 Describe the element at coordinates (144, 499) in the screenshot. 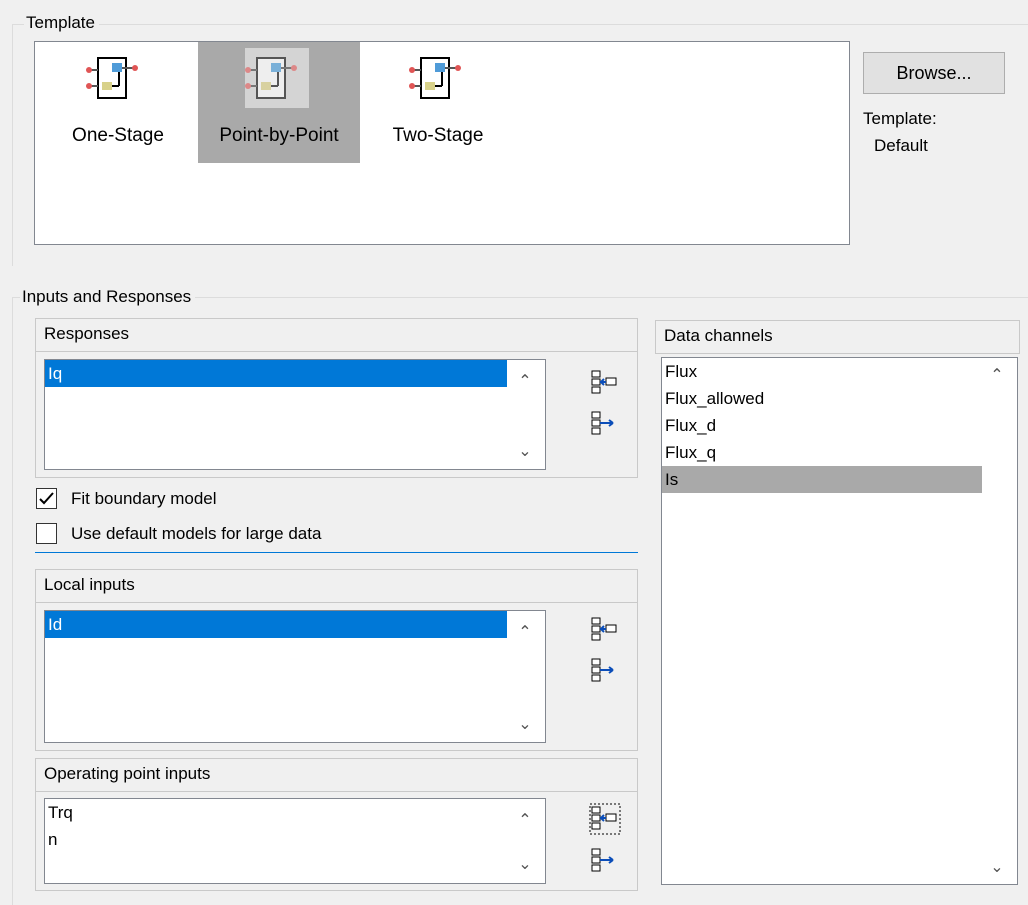

I see `fit-boundary-label: Fit boundary model` at that location.